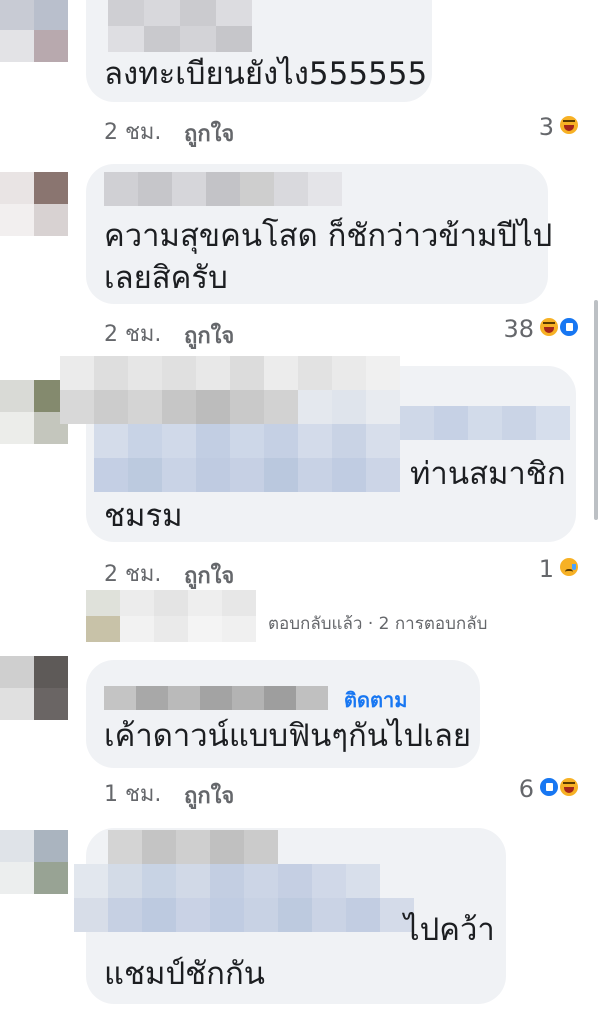  Describe the element at coordinates (449, 930) in the screenshot. I see `comment-text-line-1: ไปคว้า` at that location.